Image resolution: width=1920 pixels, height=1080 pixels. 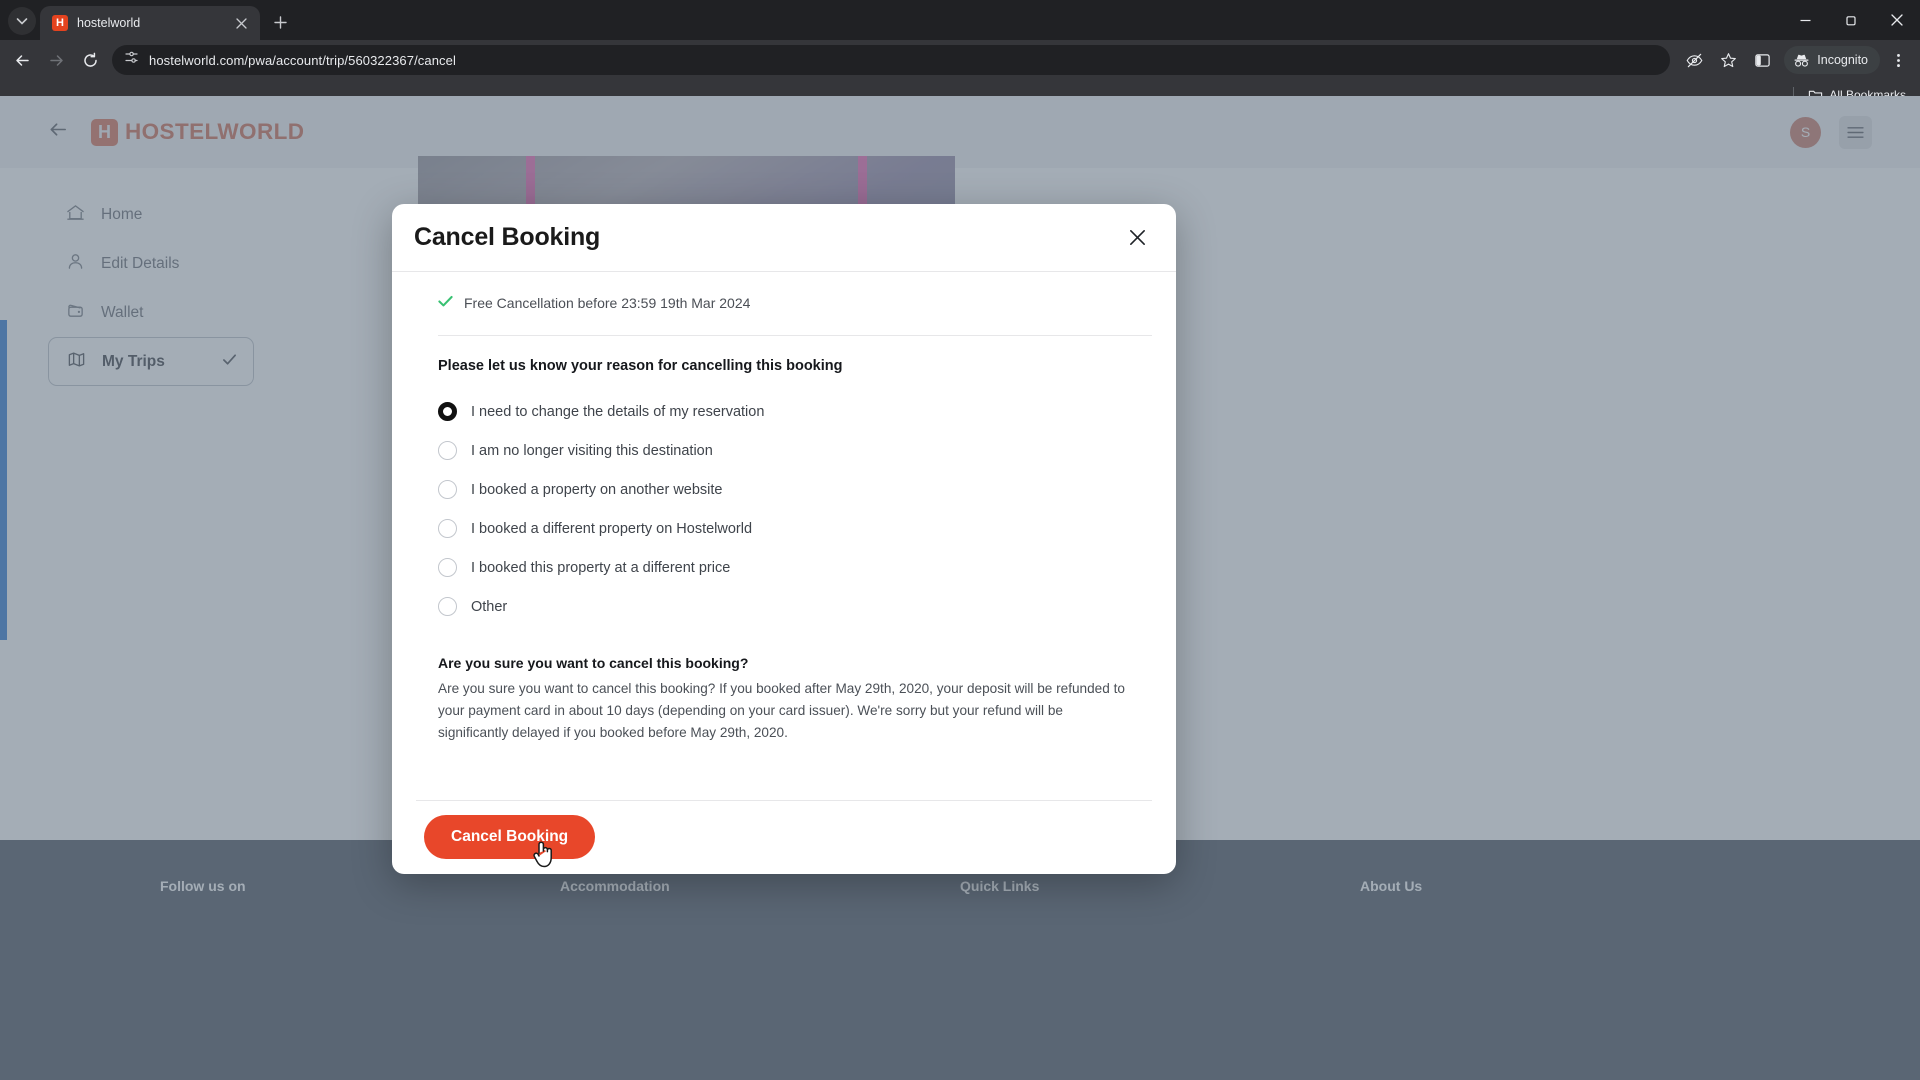 I want to click on maximize-icon, so click(x=1851, y=20).